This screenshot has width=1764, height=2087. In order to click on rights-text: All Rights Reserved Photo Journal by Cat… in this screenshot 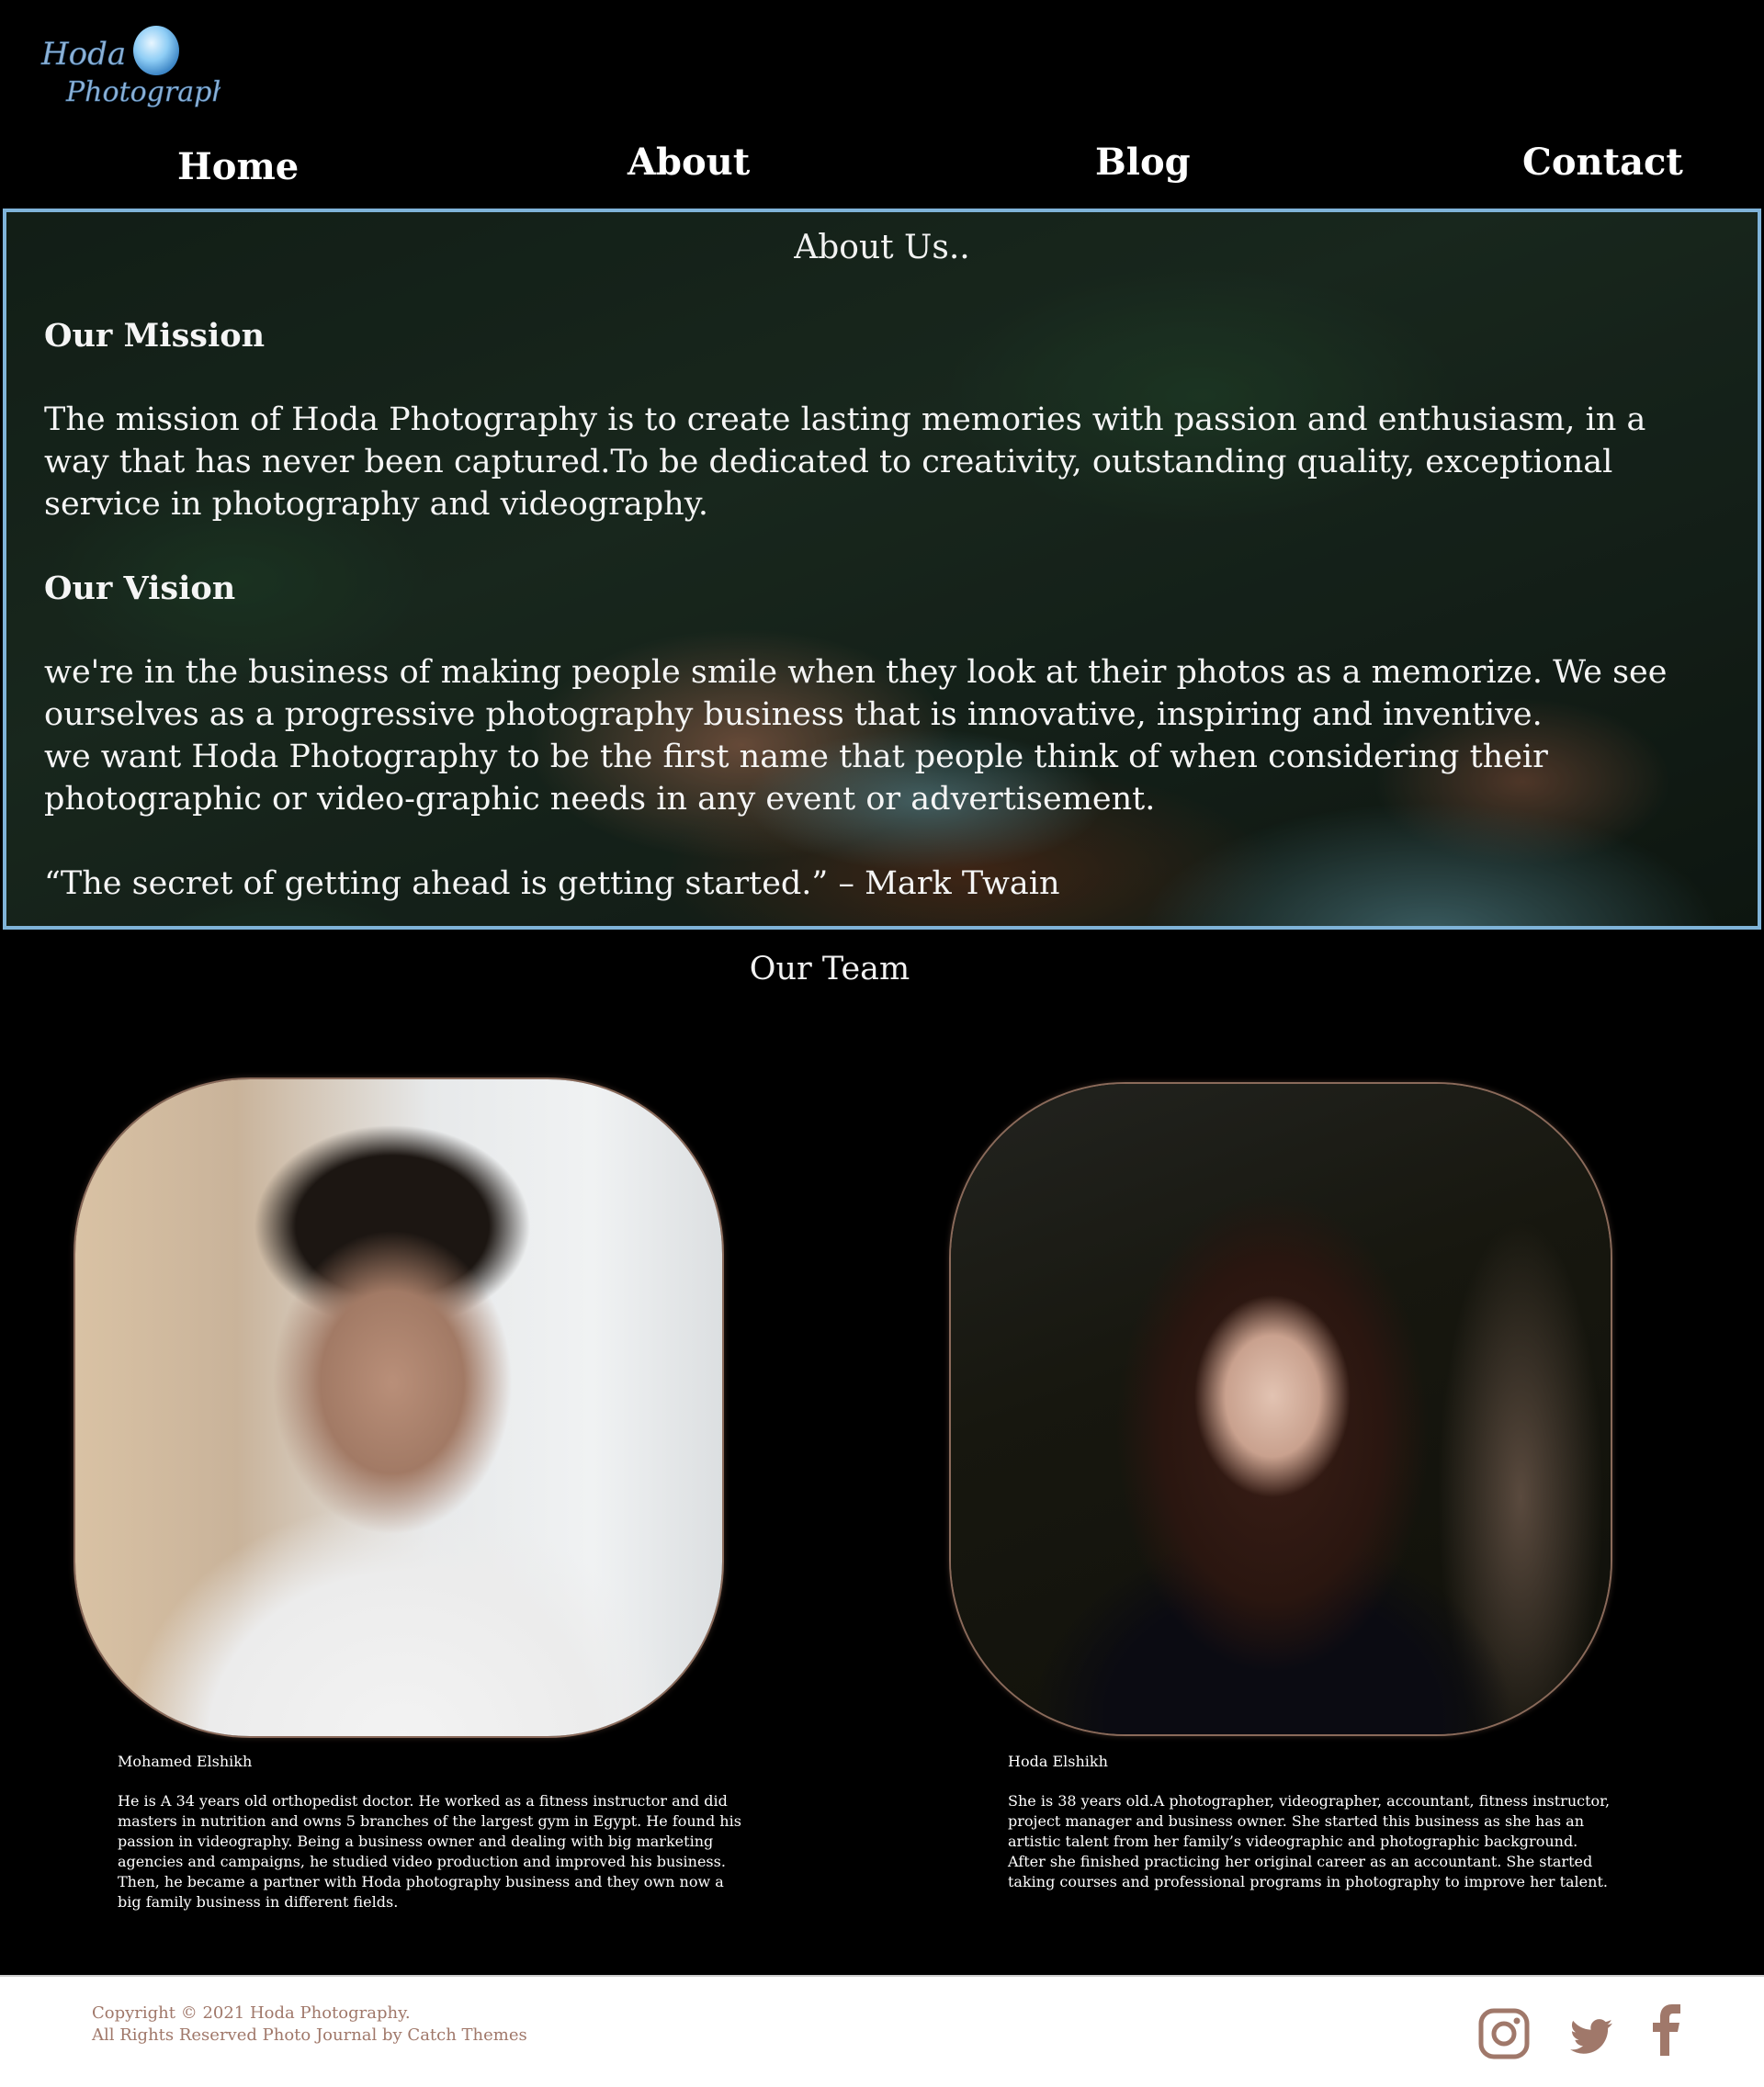, I will do `click(309, 2035)`.